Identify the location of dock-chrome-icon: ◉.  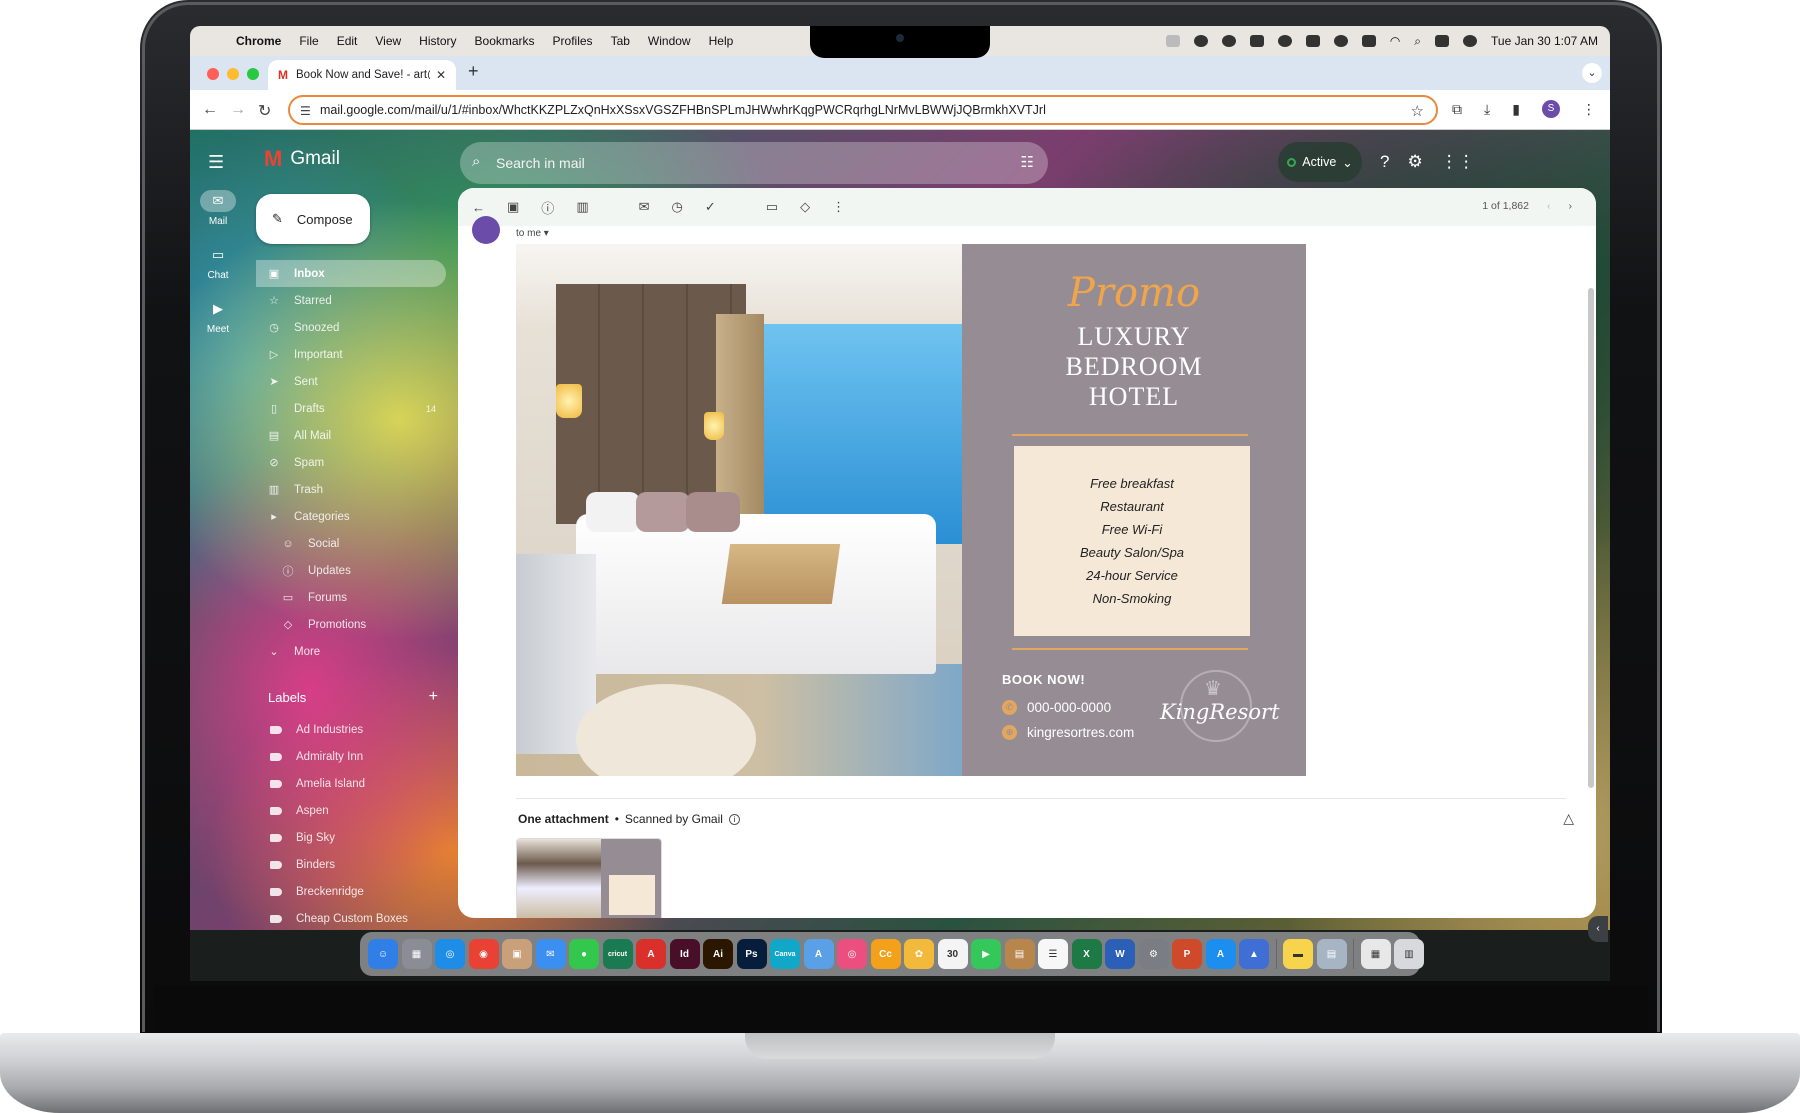
(483, 954).